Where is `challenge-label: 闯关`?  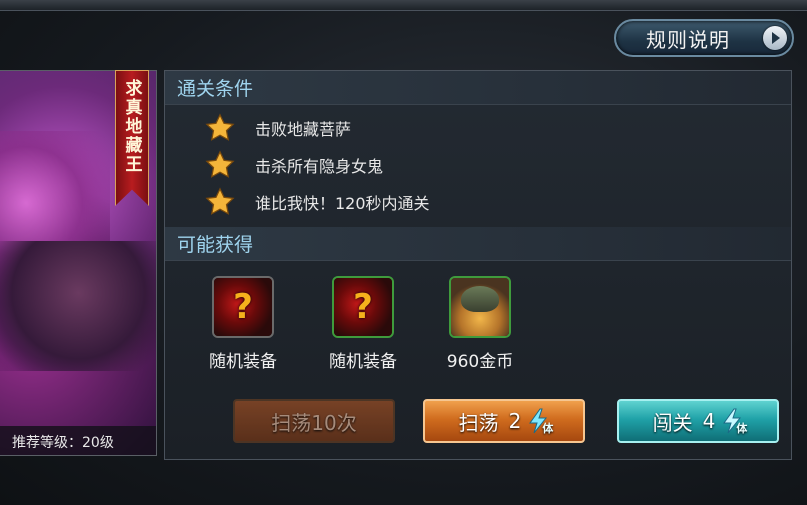 challenge-label: 闯关 is located at coordinates (672, 422).